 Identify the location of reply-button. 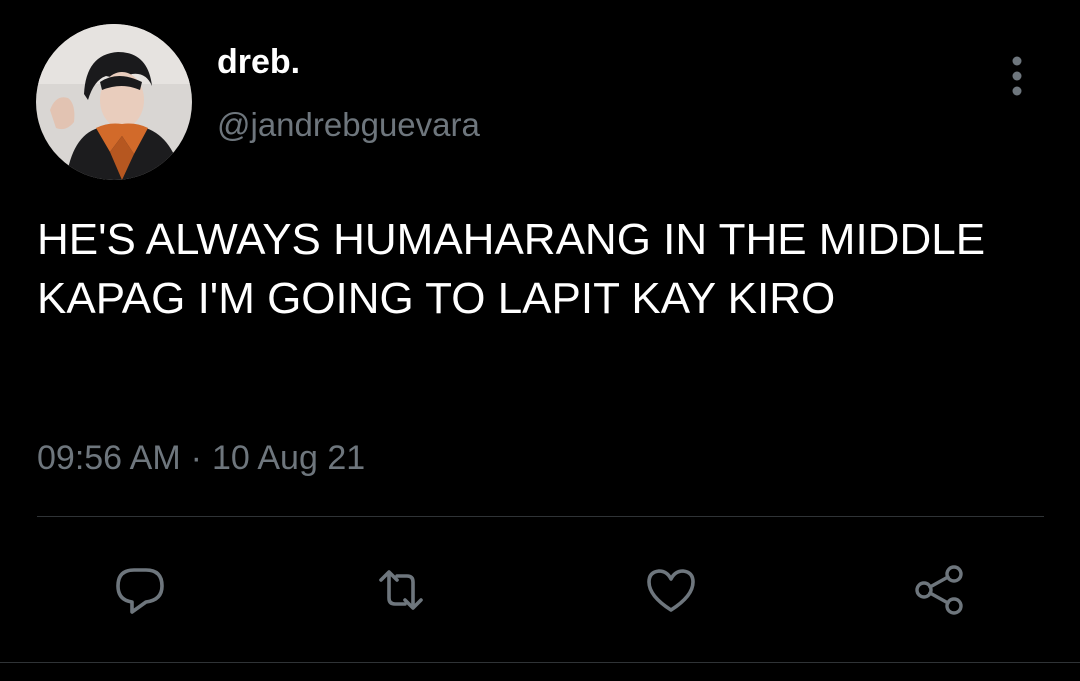
(140, 590).